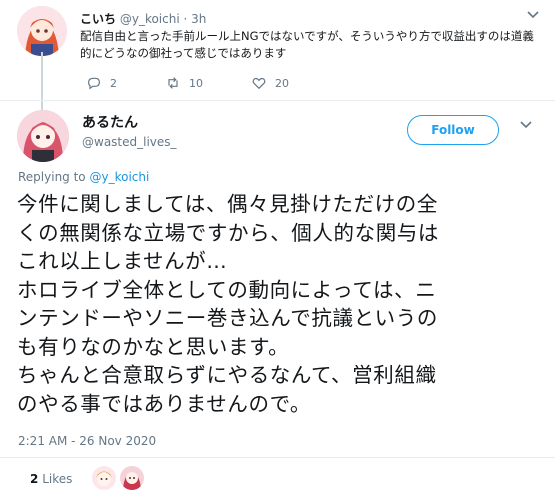 This screenshot has width=555, height=498. I want to click on replying-to-link: @y_koichi, so click(119, 177).